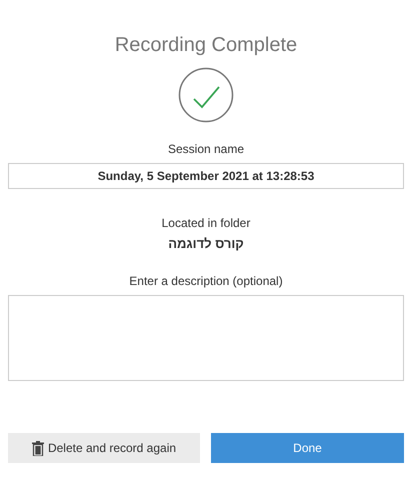  What do you see at coordinates (206, 45) in the screenshot?
I see `dialog-title: Recording Complete` at bounding box center [206, 45].